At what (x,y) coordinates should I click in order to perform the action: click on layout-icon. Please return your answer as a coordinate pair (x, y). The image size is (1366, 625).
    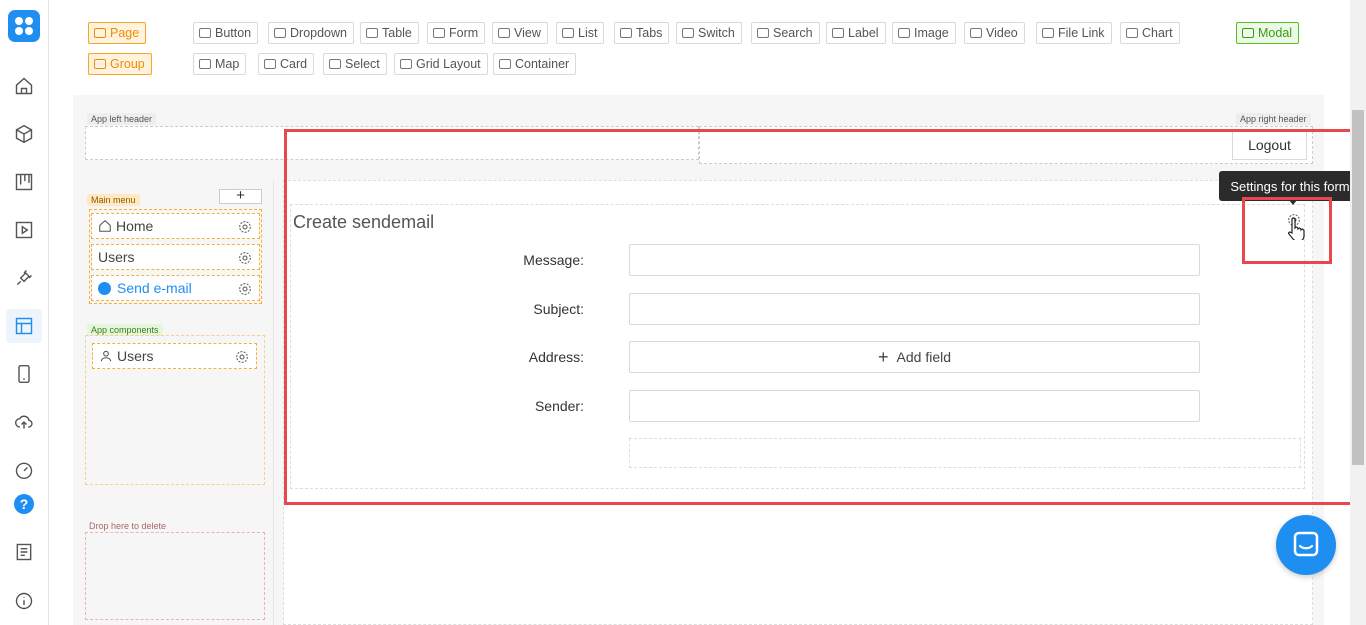
    Looking at the image, I should click on (24, 326).